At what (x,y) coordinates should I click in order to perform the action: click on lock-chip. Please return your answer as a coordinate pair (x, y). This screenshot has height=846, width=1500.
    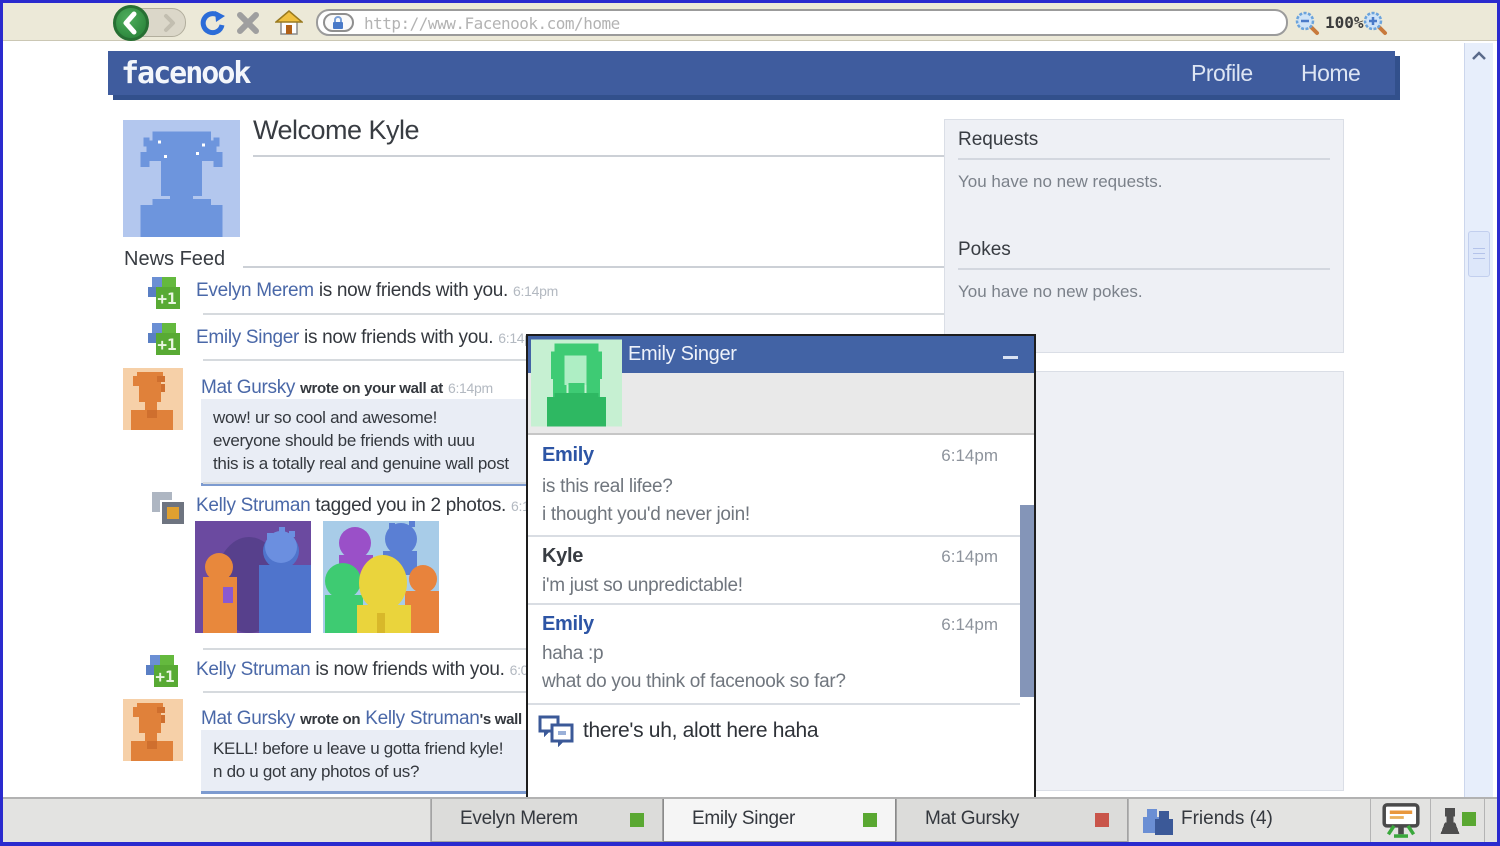
    Looking at the image, I should click on (338, 22).